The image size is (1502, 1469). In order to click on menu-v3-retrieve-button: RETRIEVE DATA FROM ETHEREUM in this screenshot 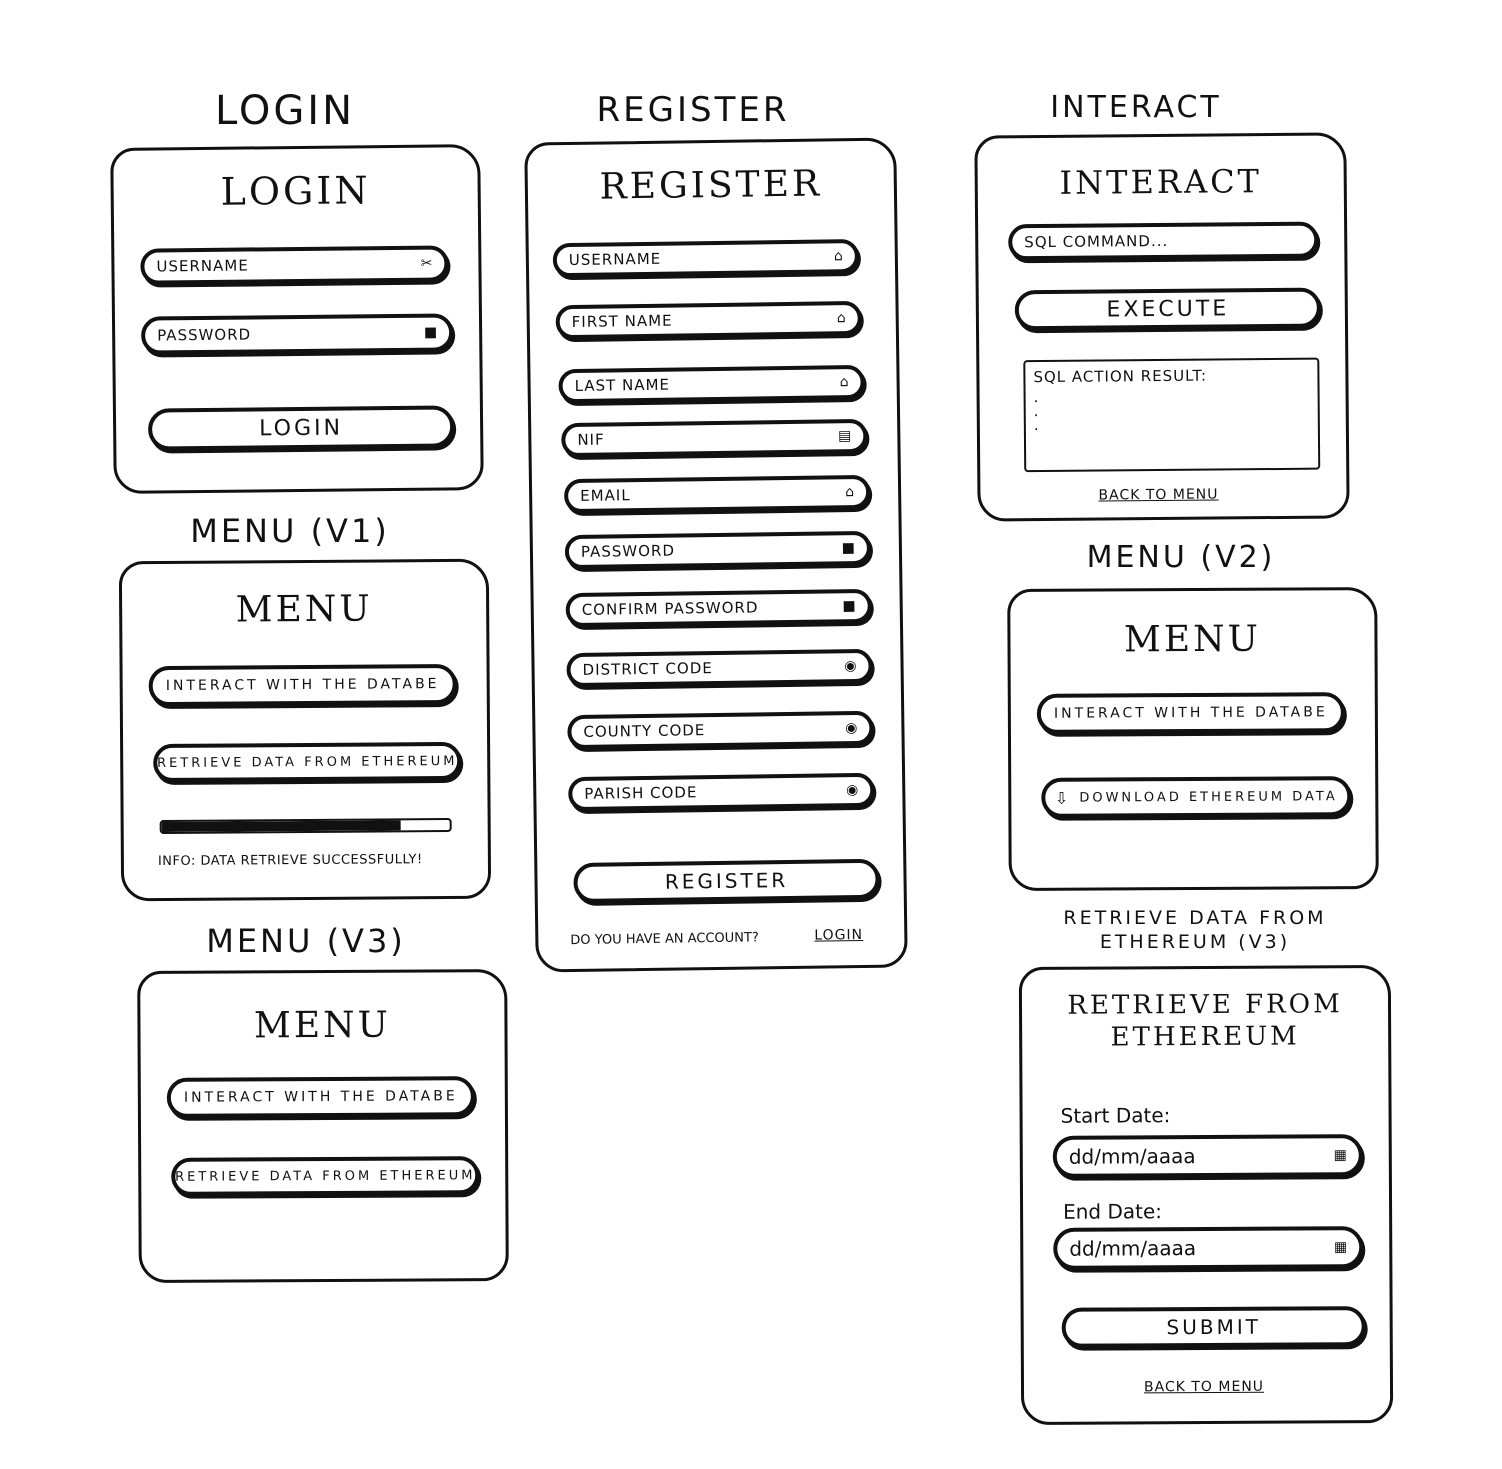, I will do `click(325, 1176)`.